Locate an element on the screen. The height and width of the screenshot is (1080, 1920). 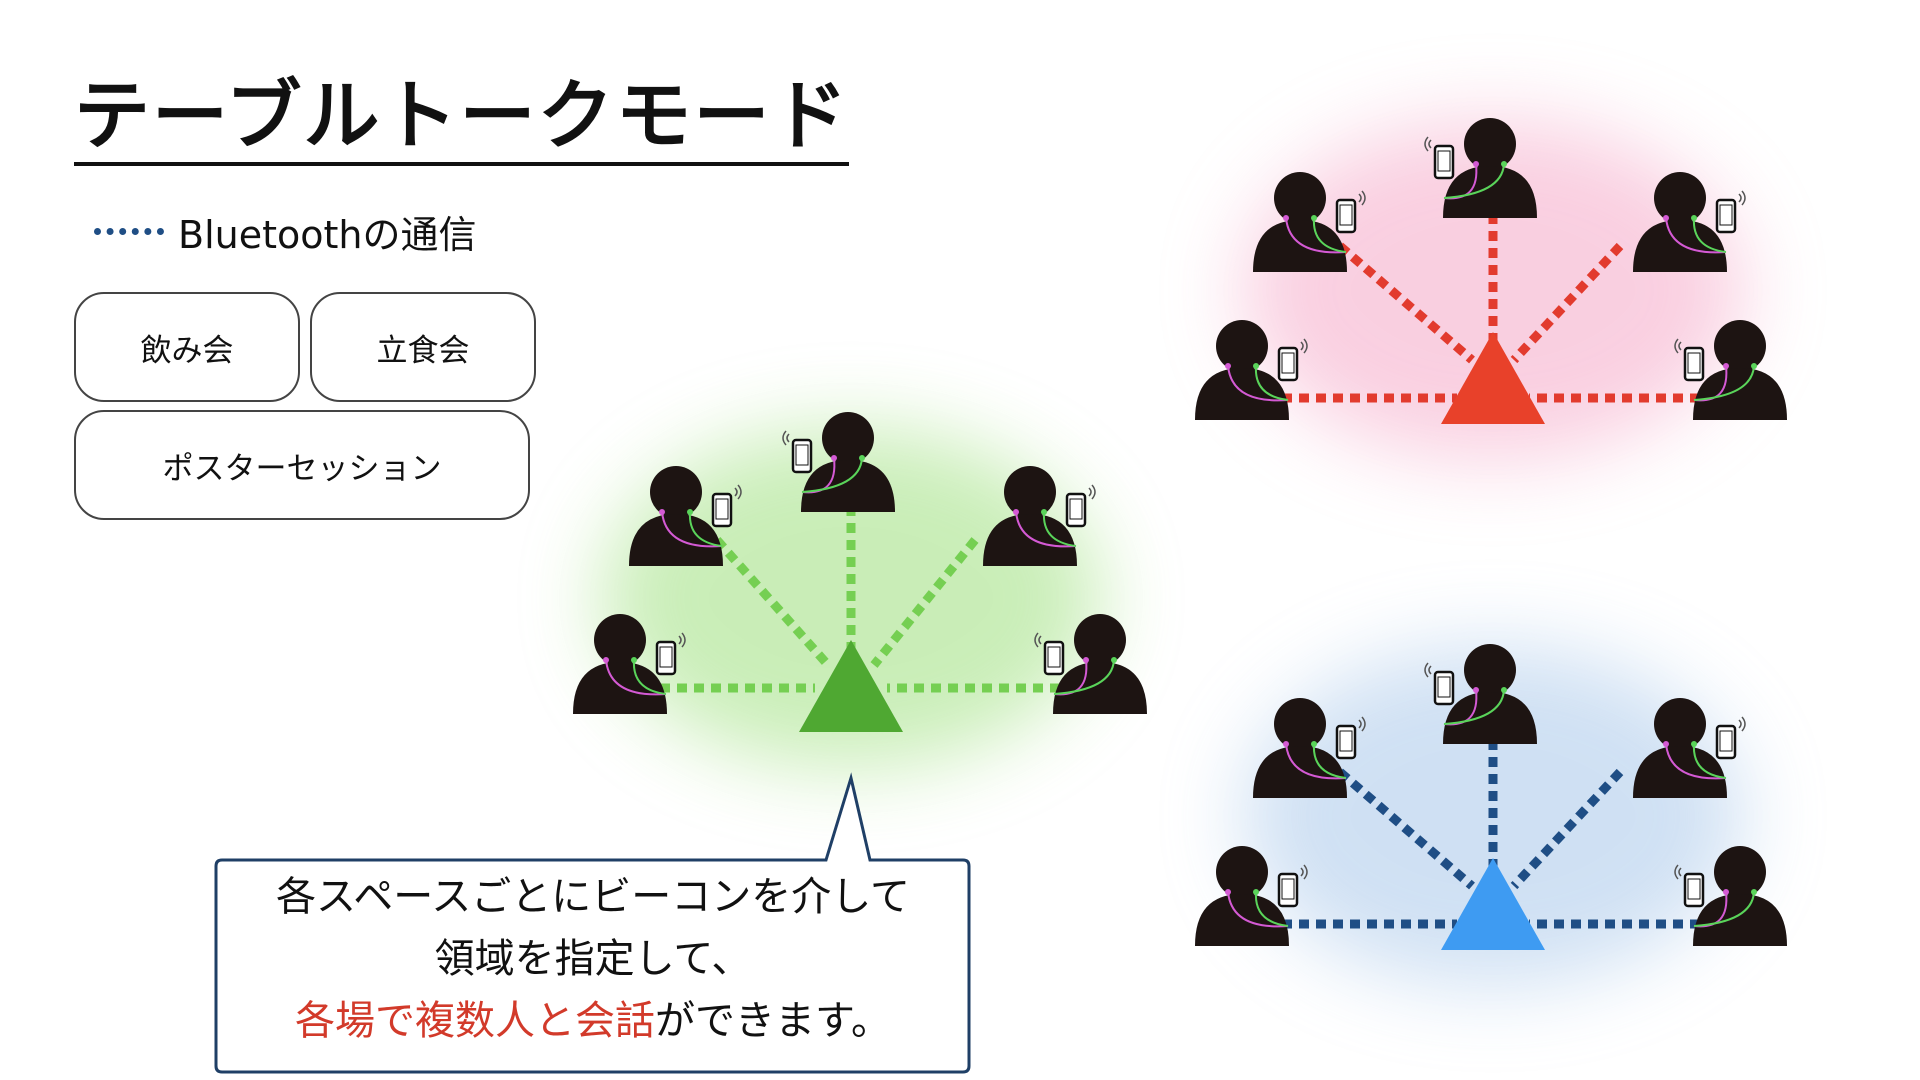
callout-line-3: 各場で複数人と会話ができます。 is located at coordinates (593, 1021).